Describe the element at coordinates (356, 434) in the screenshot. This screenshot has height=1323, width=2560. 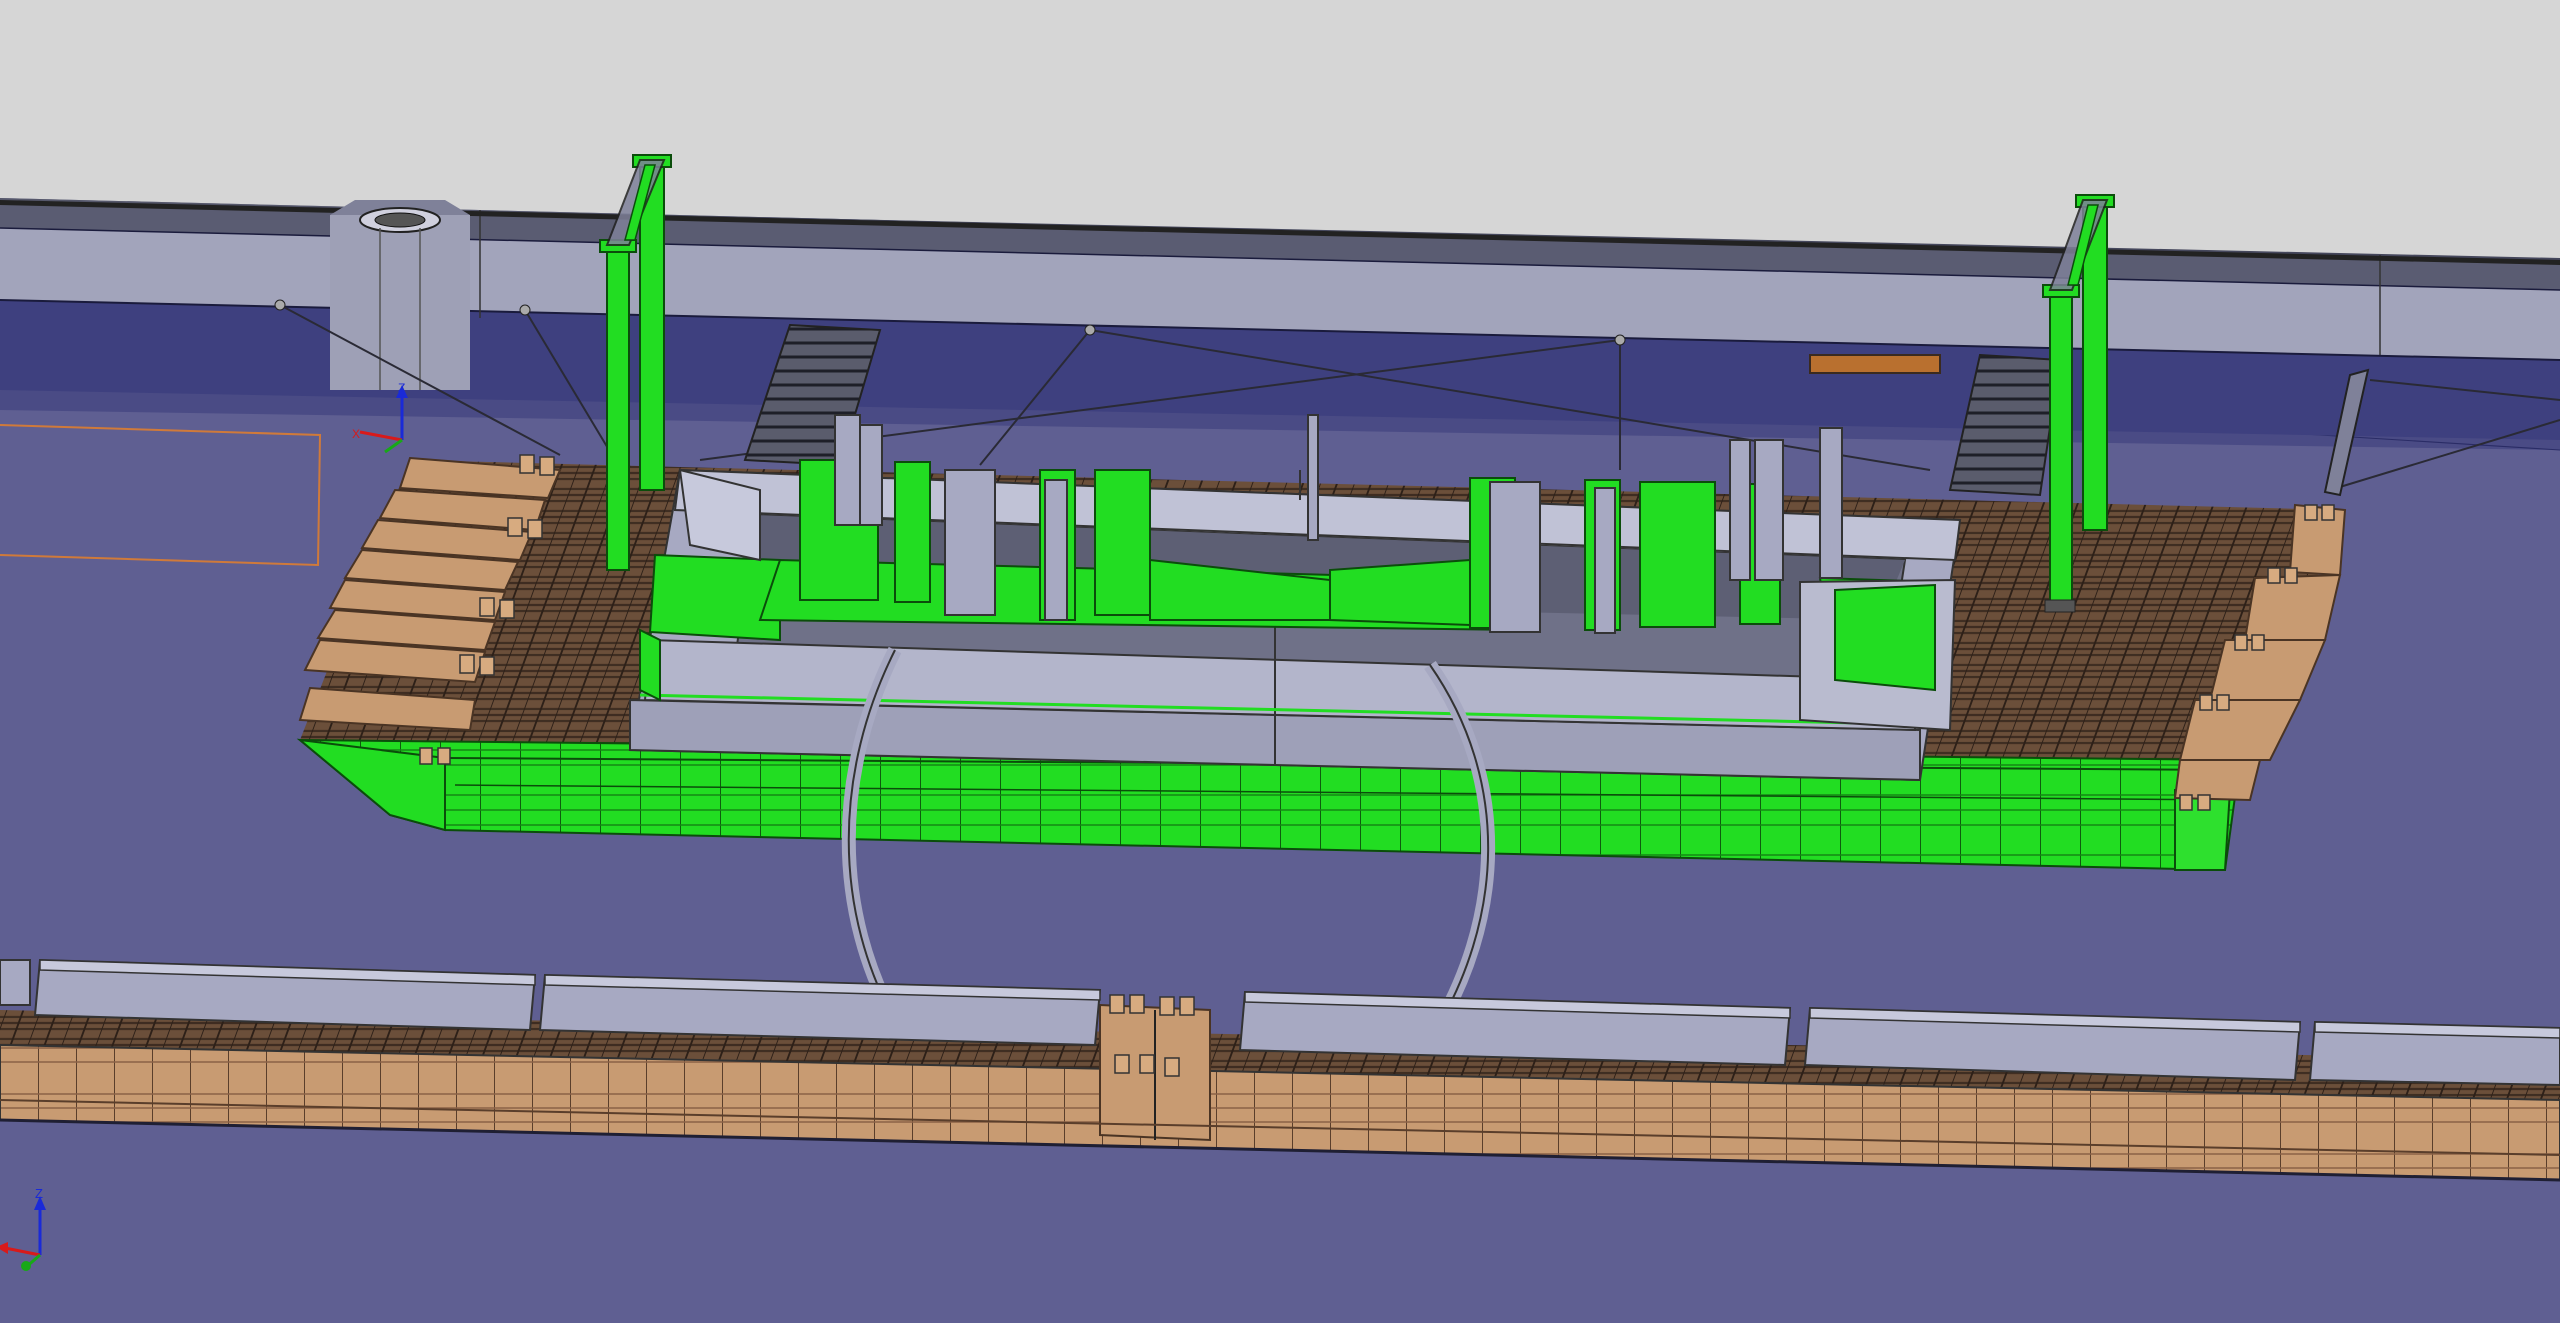
I see `axis-x-label: X` at that location.